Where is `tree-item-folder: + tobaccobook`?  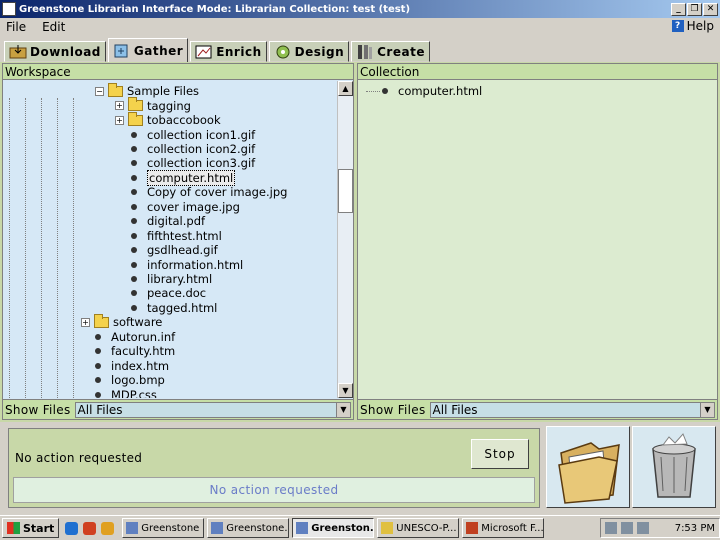 tree-item-folder: + tobaccobook is located at coordinates (168, 119).